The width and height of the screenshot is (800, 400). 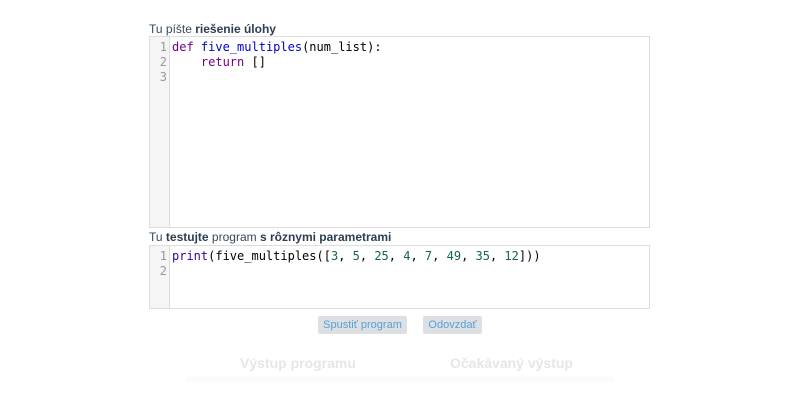 What do you see at coordinates (452, 325) in the screenshot?
I see `submit-button: Odovzdať` at bounding box center [452, 325].